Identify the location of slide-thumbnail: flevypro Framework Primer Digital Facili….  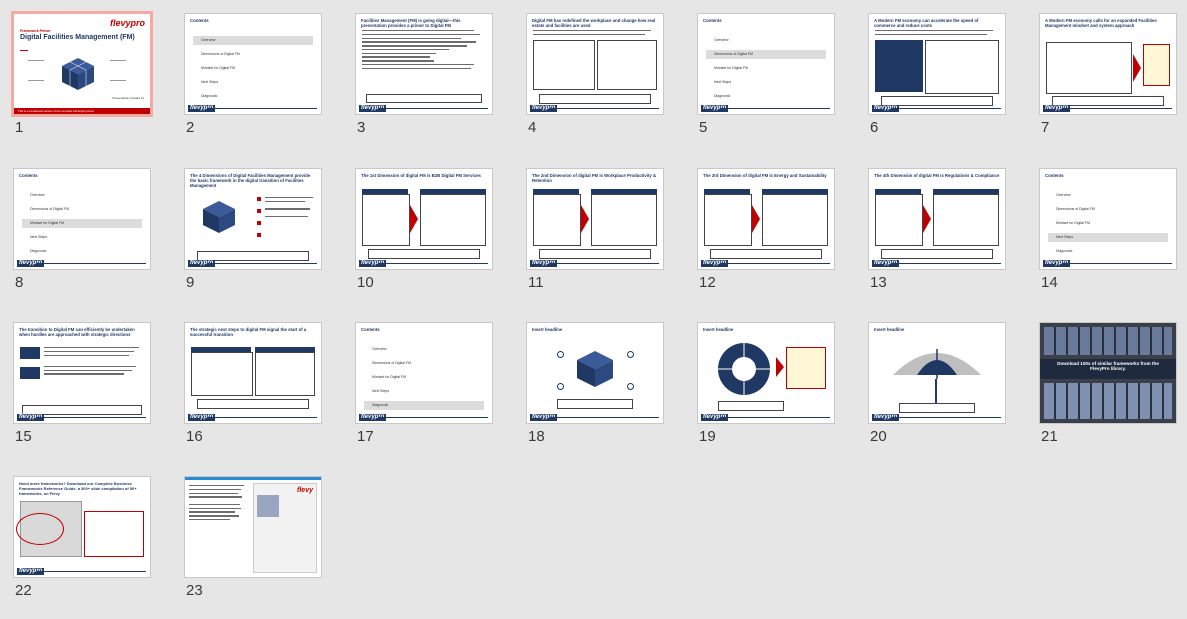
(82, 64).